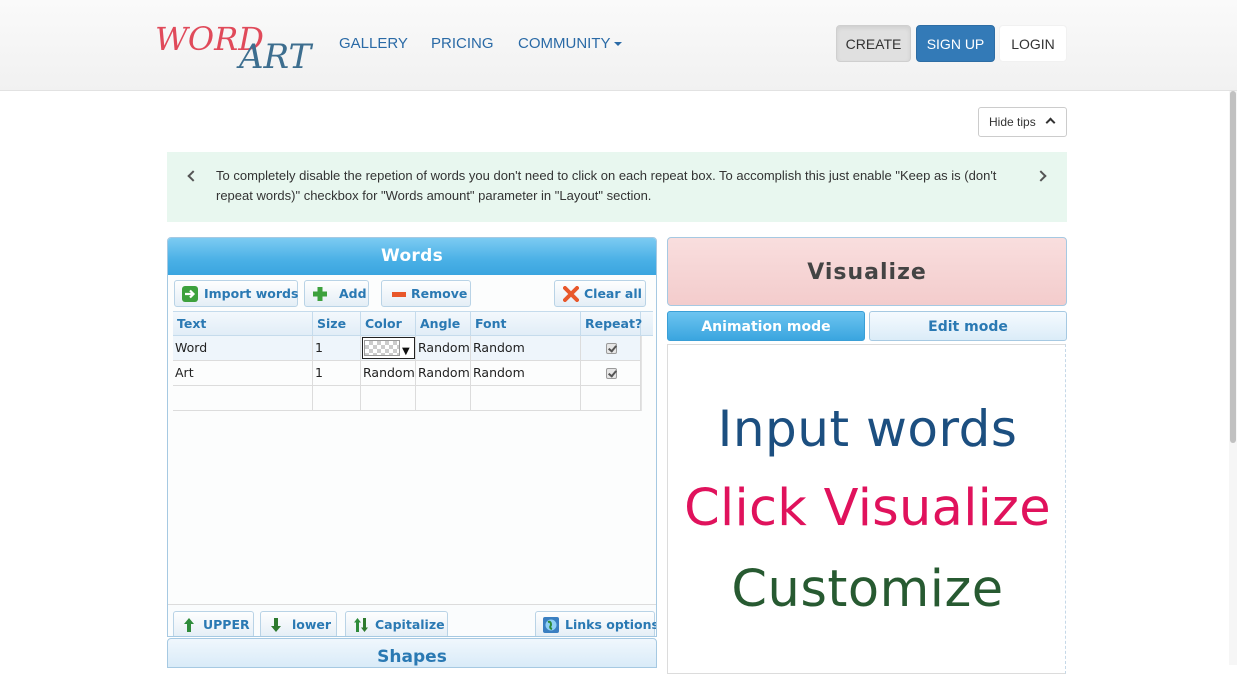 Image resolution: width=1237 pixels, height=675 pixels. Describe the element at coordinates (373, 43) in the screenshot. I see `nav-gallery: GALLERY` at that location.